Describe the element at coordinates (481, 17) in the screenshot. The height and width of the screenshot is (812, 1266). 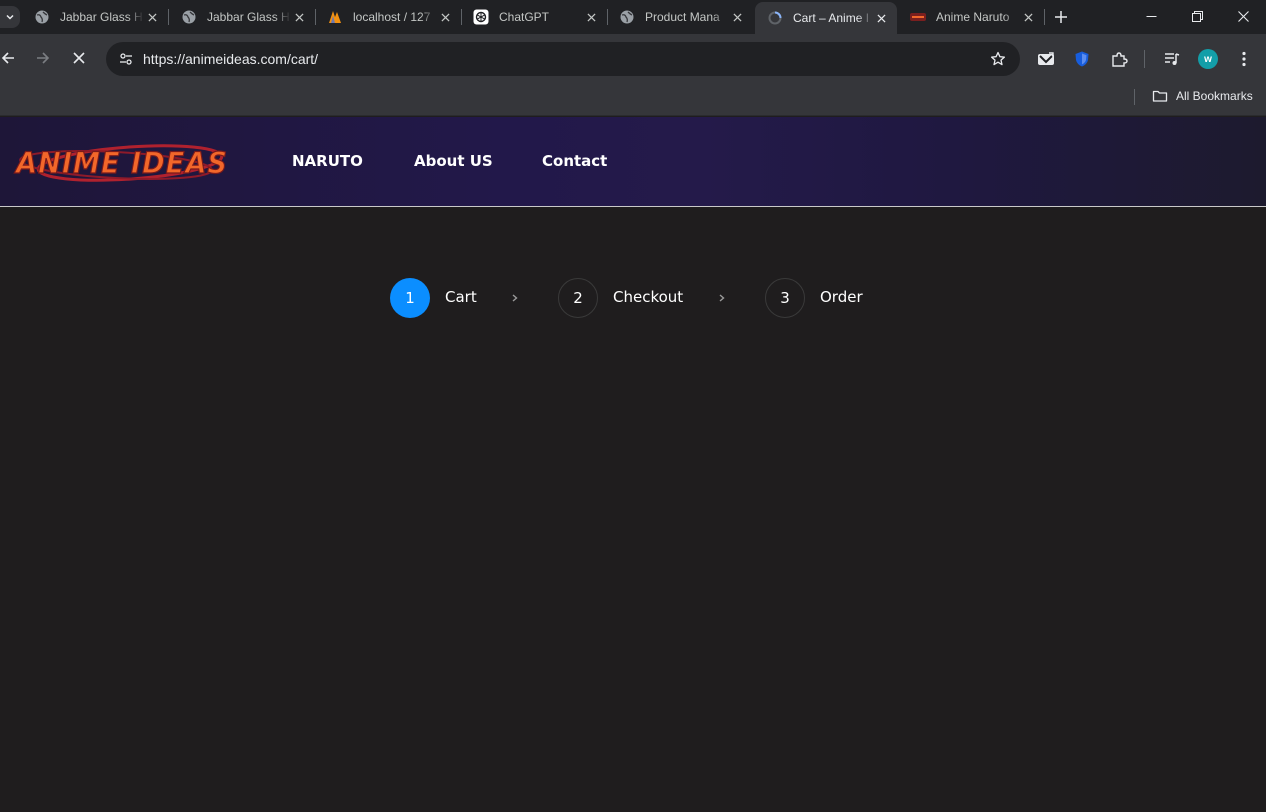
I see `chatgpt-icon` at that location.